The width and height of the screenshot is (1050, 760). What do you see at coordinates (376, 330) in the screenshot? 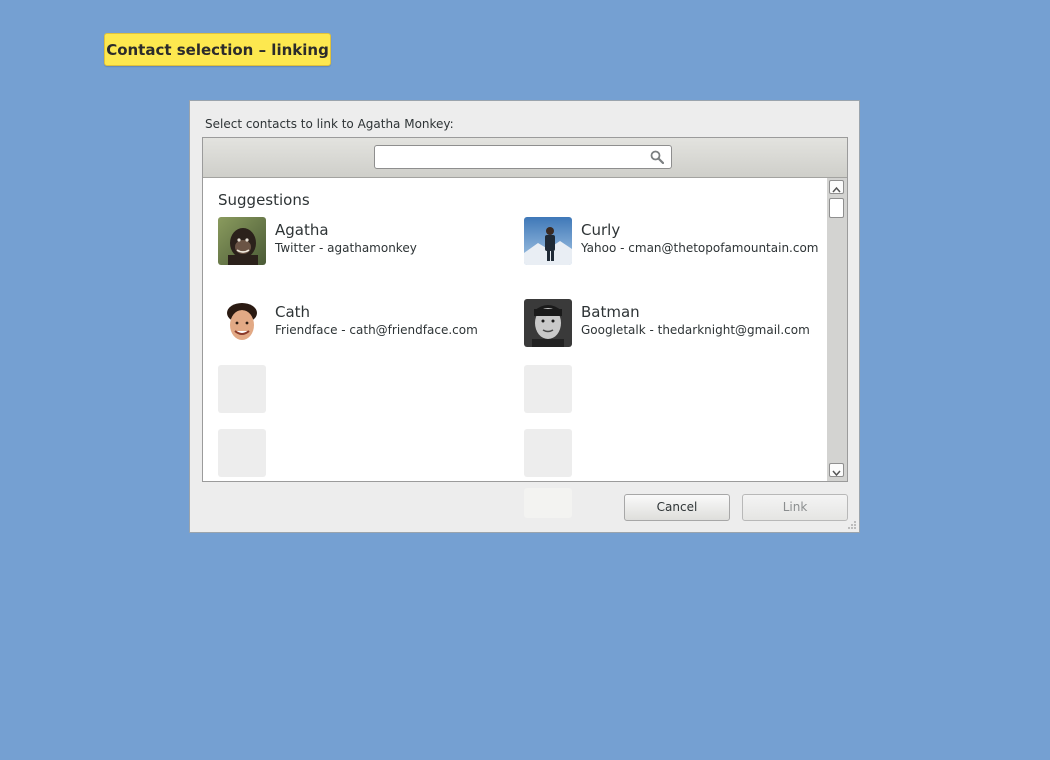
I see `contact-detail: Friendface - cath@friendface.com` at bounding box center [376, 330].